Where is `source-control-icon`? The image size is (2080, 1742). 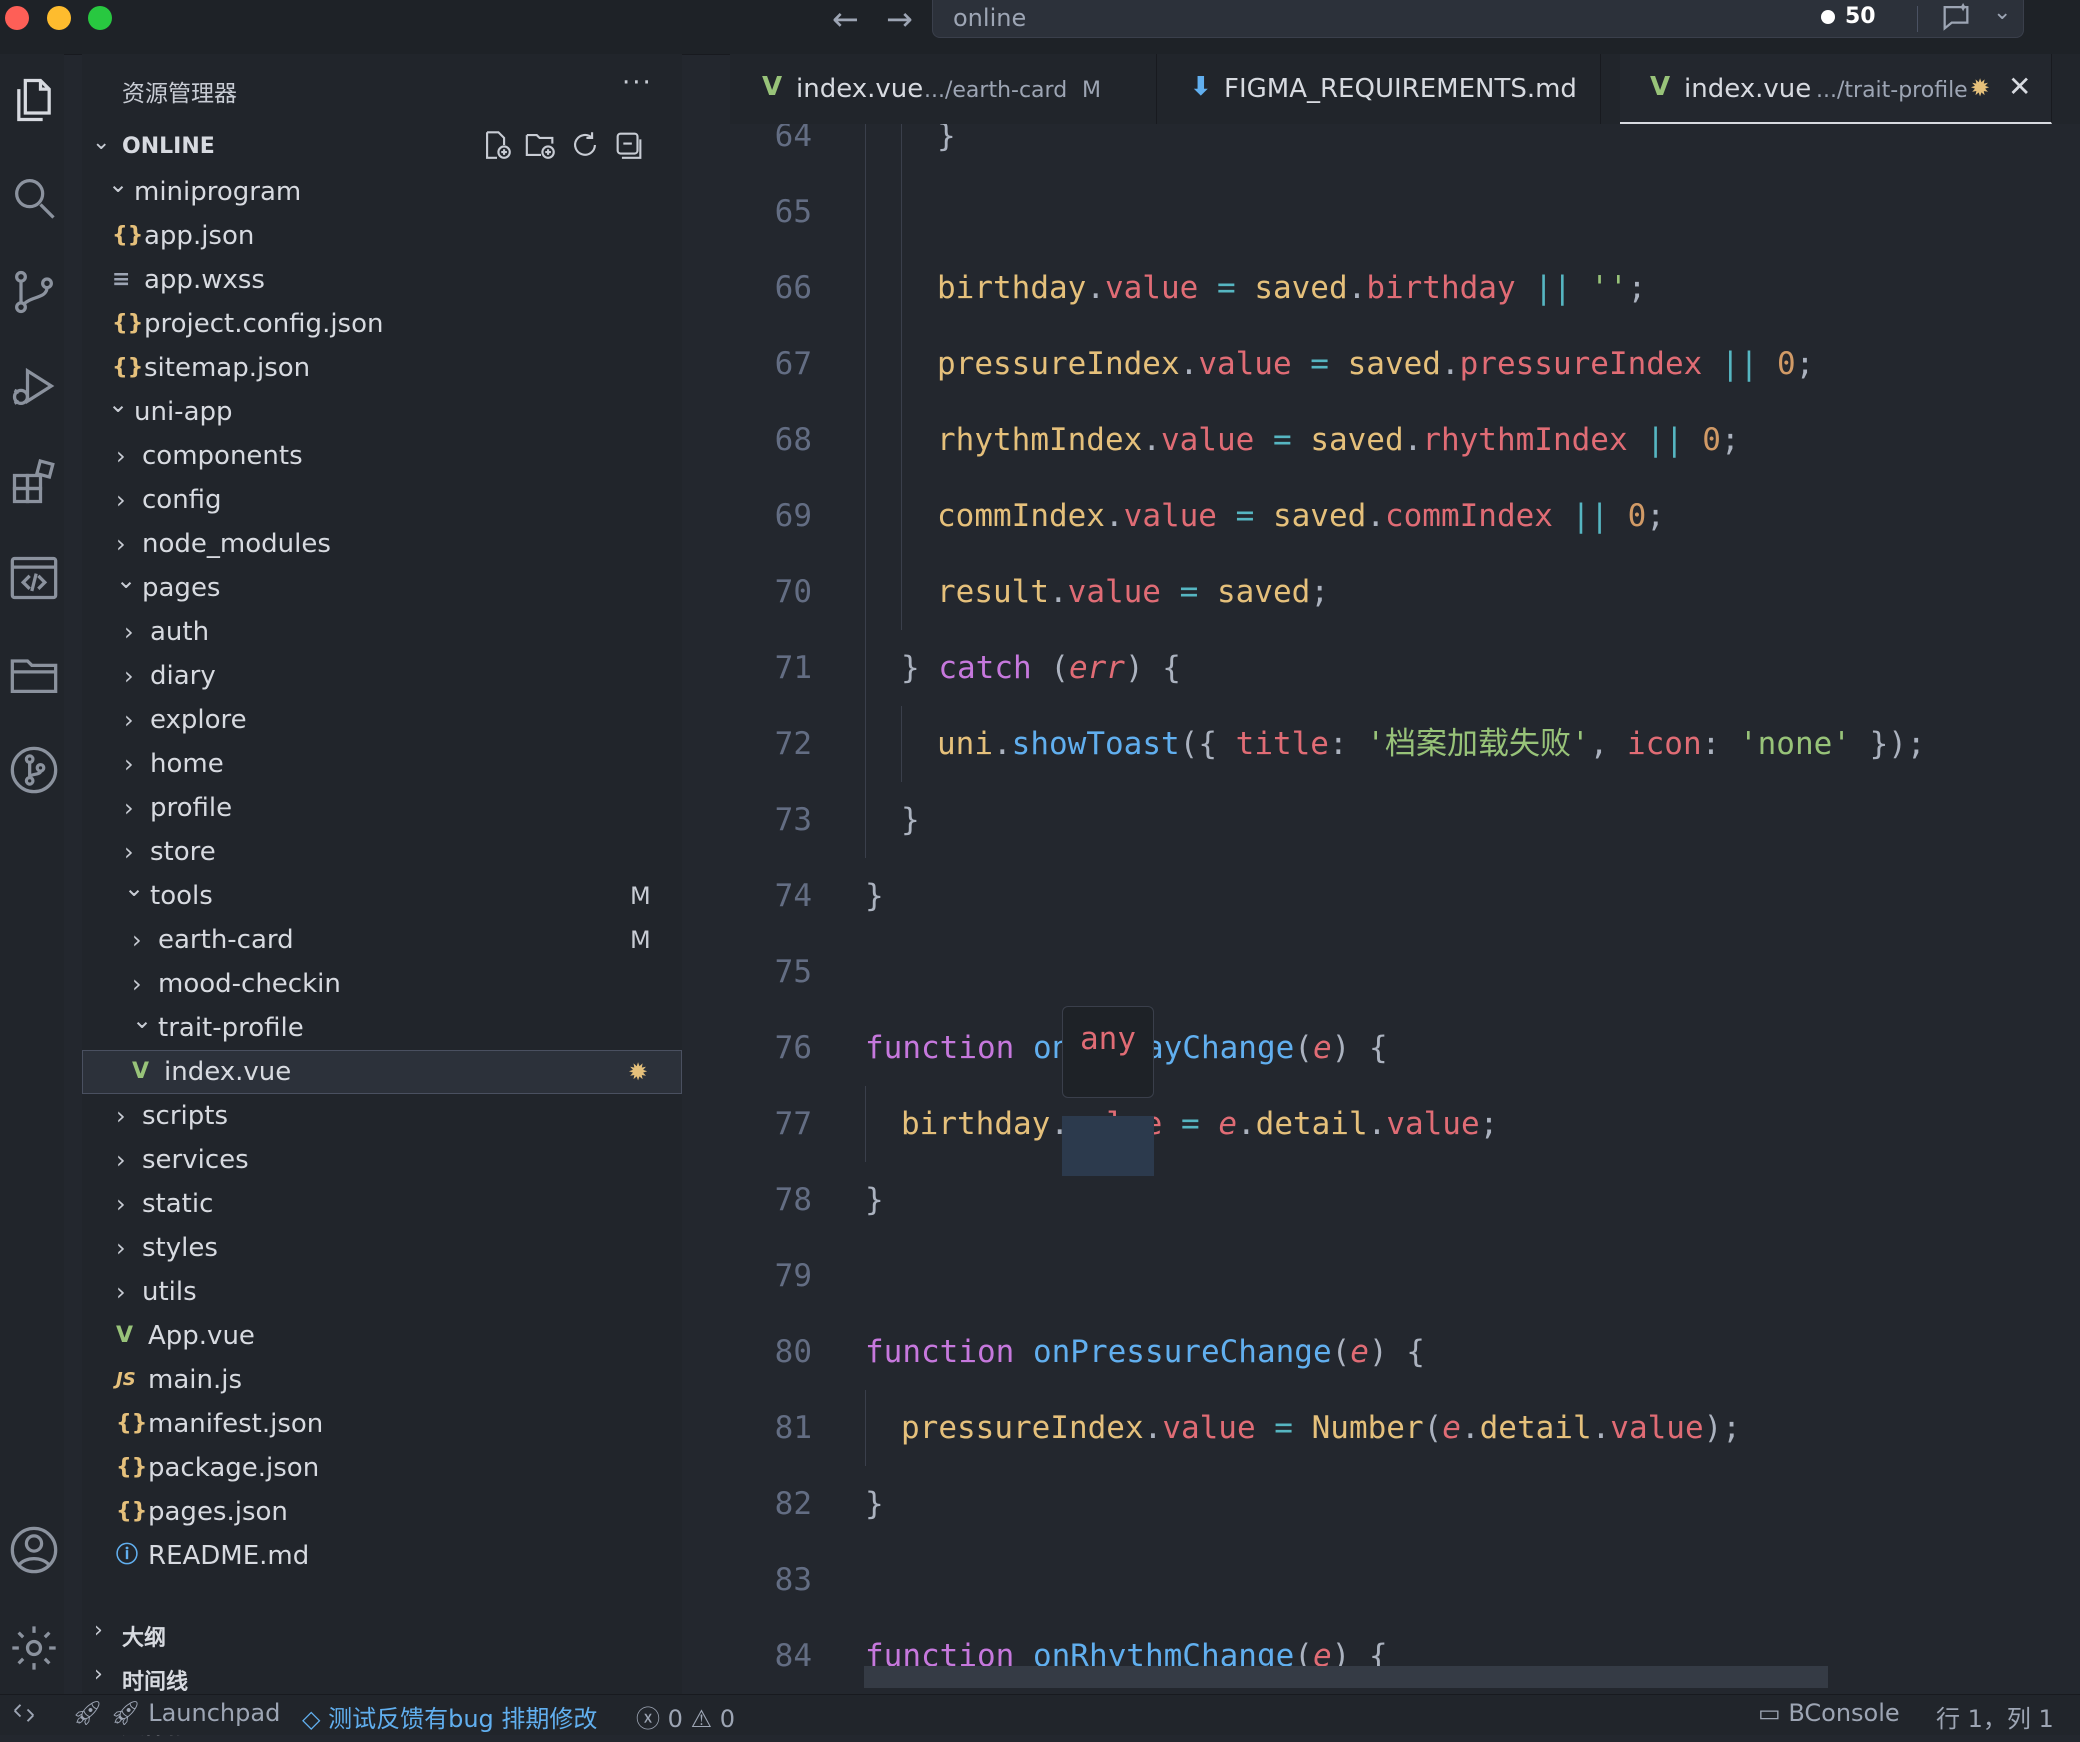 source-control-icon is located at coordinates (34, 292).